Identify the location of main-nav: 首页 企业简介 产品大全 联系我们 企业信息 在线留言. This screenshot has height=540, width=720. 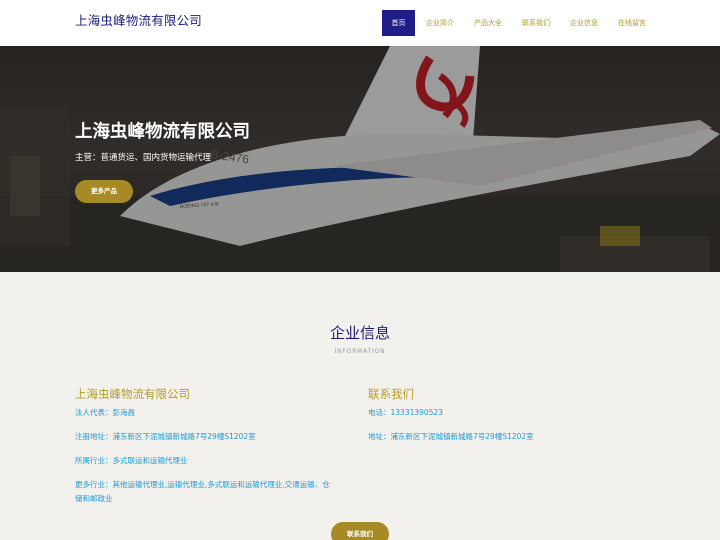
(519, 23).